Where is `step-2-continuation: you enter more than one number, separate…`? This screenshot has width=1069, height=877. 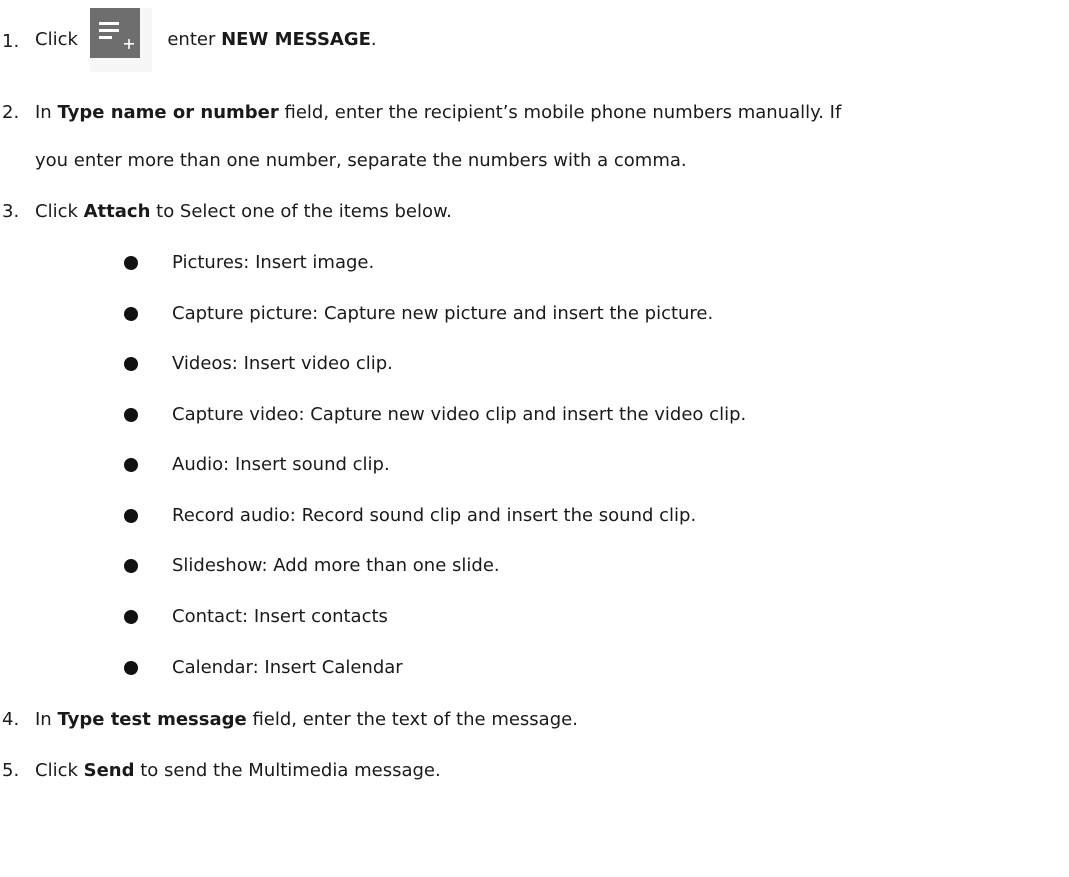
step-2-continuation: you enter more than one number, separate… is located at coordinates (361, 160).